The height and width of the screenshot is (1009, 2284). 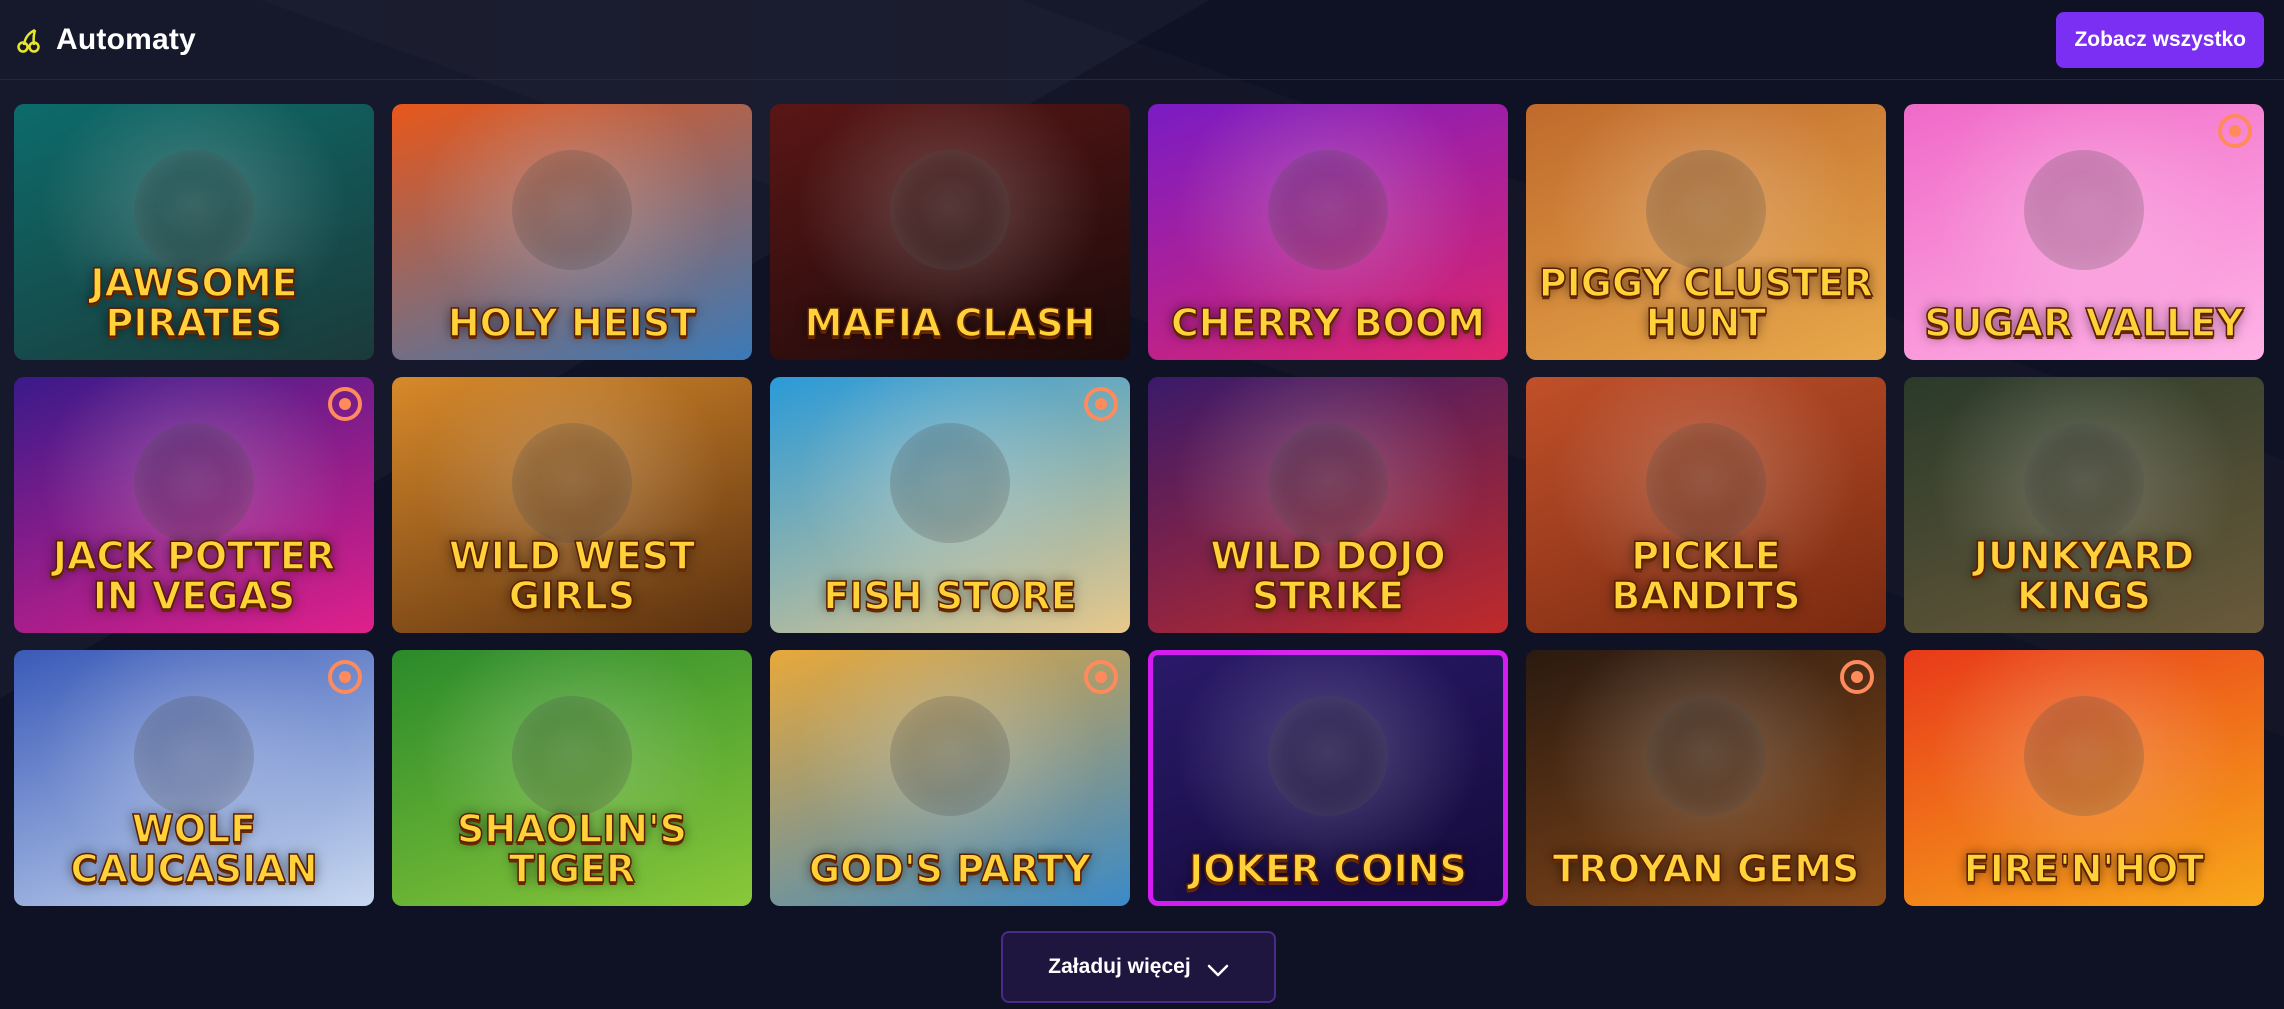 I want to click on game-title: God's Party, so click(x=950, y=869).